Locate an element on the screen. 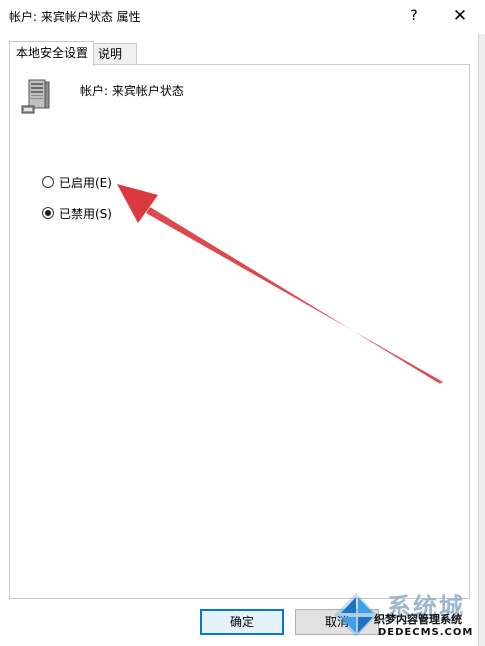 The height and width of the screenshot is (646, 485). tab-local-security-setting: 本地安全设置 is located at coordinates (51, 53).